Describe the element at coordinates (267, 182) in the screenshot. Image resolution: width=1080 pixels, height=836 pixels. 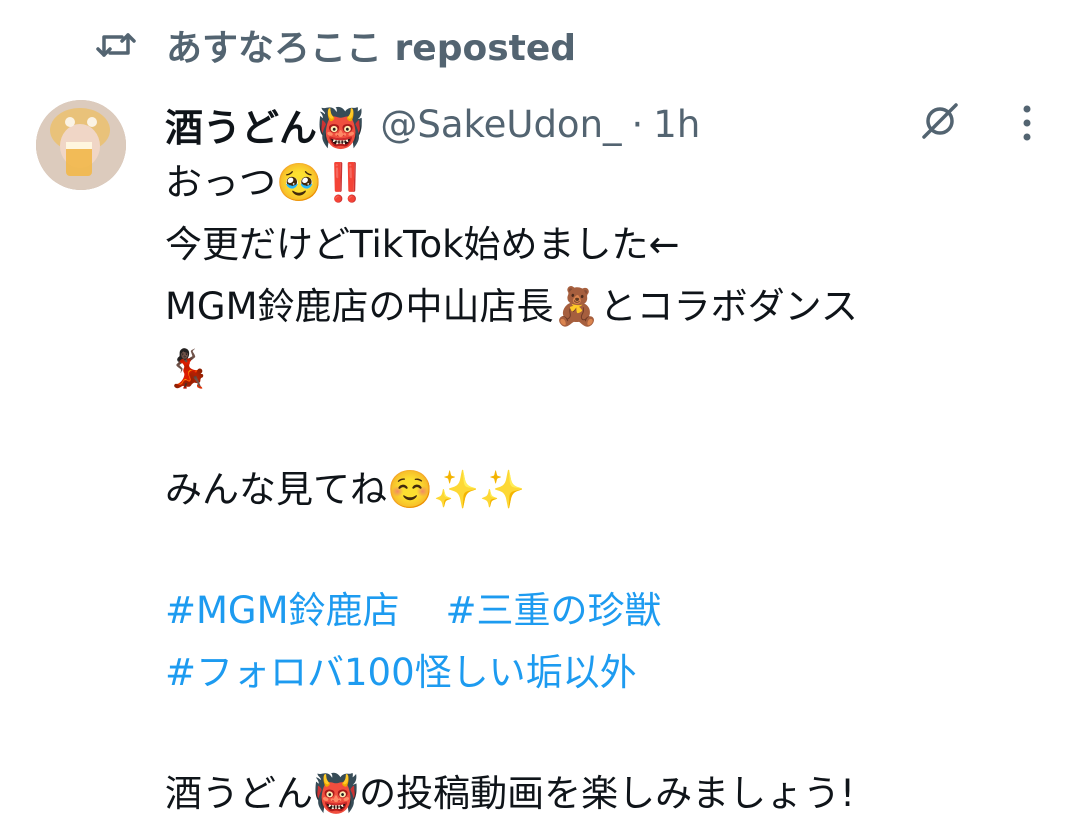
I see `tweet-line: おっつ🥹‼️` at that location.